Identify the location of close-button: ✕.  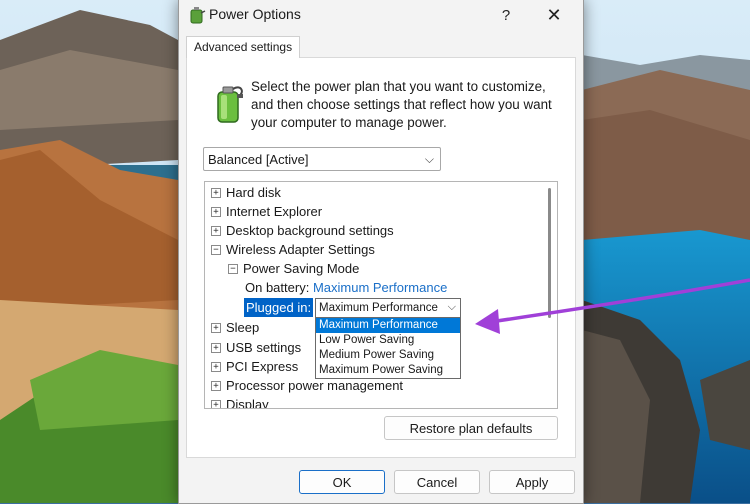
(554, 15).